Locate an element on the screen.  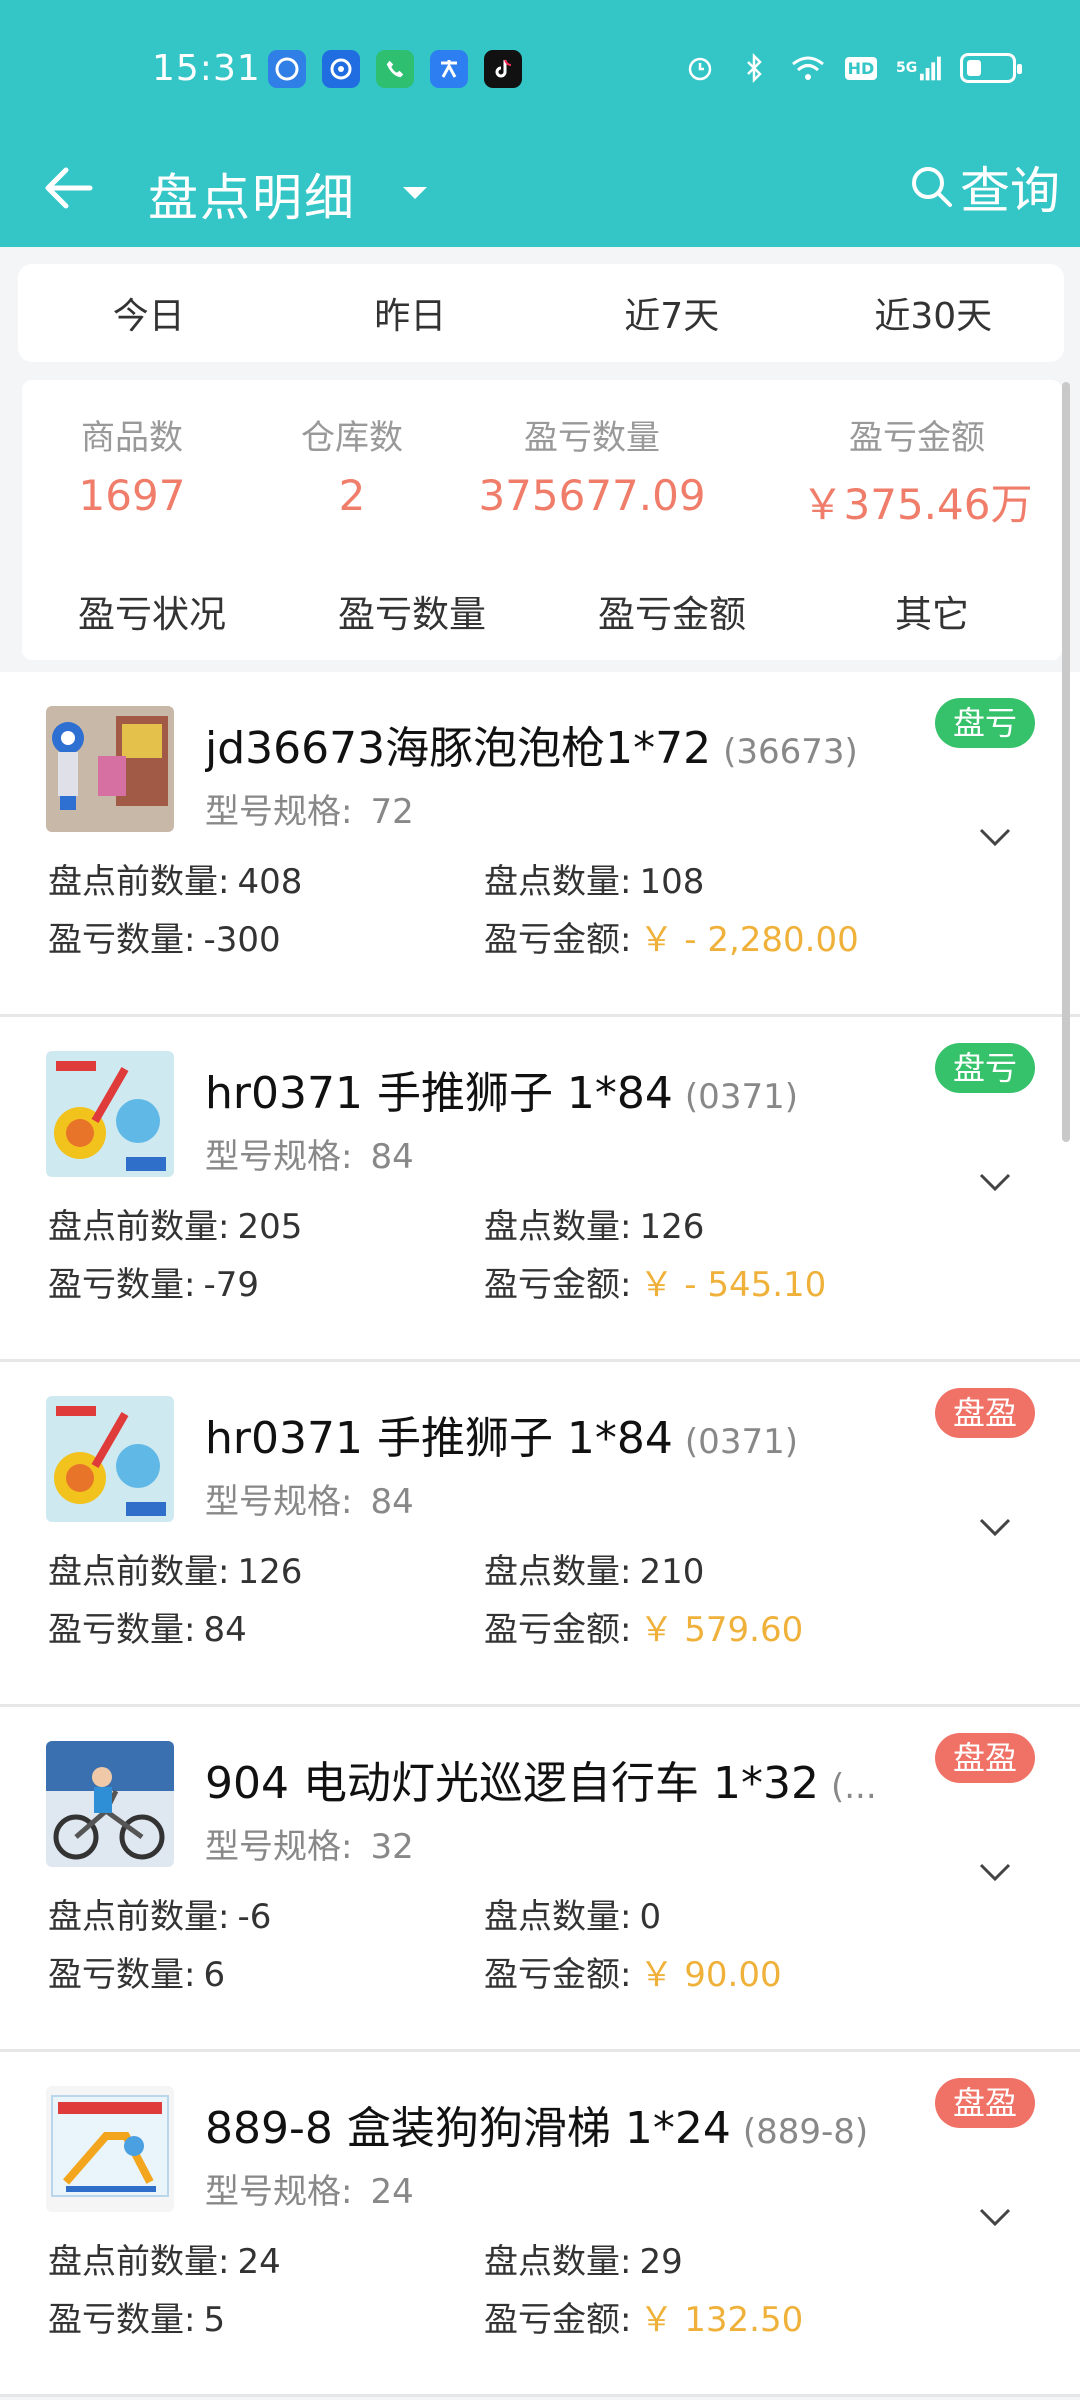
tab-last-7-days: 近7天 is located at coordinates (672, 313).